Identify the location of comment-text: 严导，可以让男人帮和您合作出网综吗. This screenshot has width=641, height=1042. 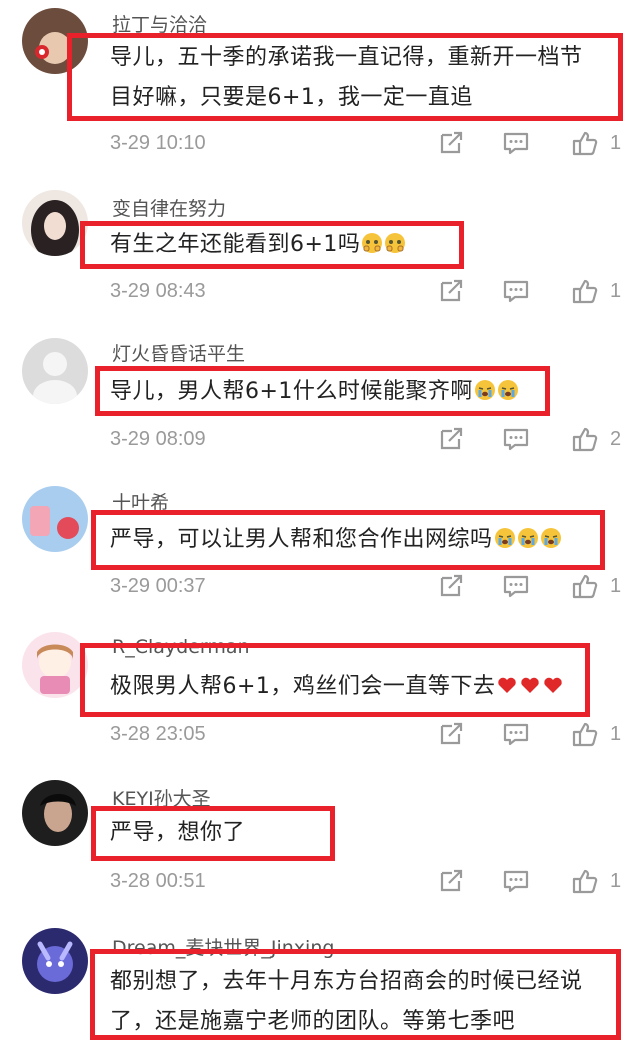
(336, 540).